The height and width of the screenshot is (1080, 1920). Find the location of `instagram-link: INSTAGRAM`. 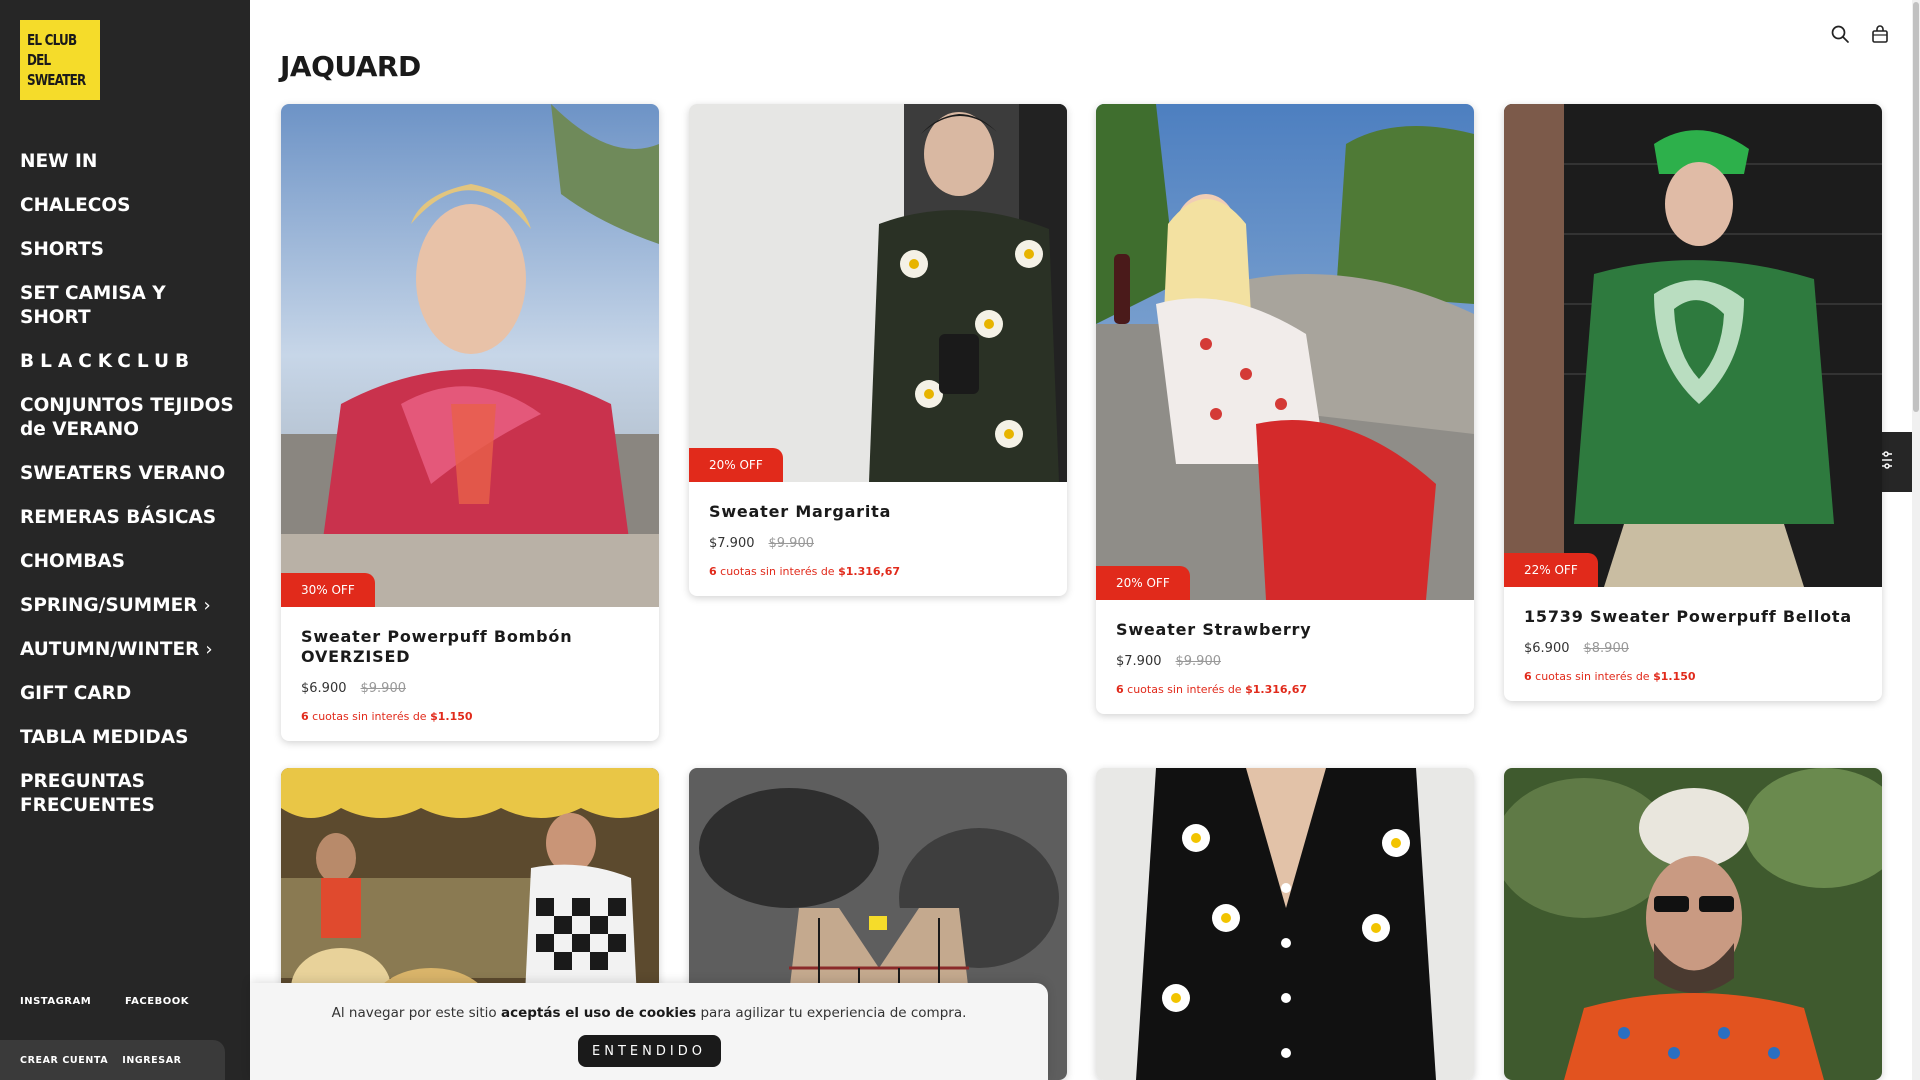

instagram-link: INSTAGRAM is located at coordinates (72, 1001).